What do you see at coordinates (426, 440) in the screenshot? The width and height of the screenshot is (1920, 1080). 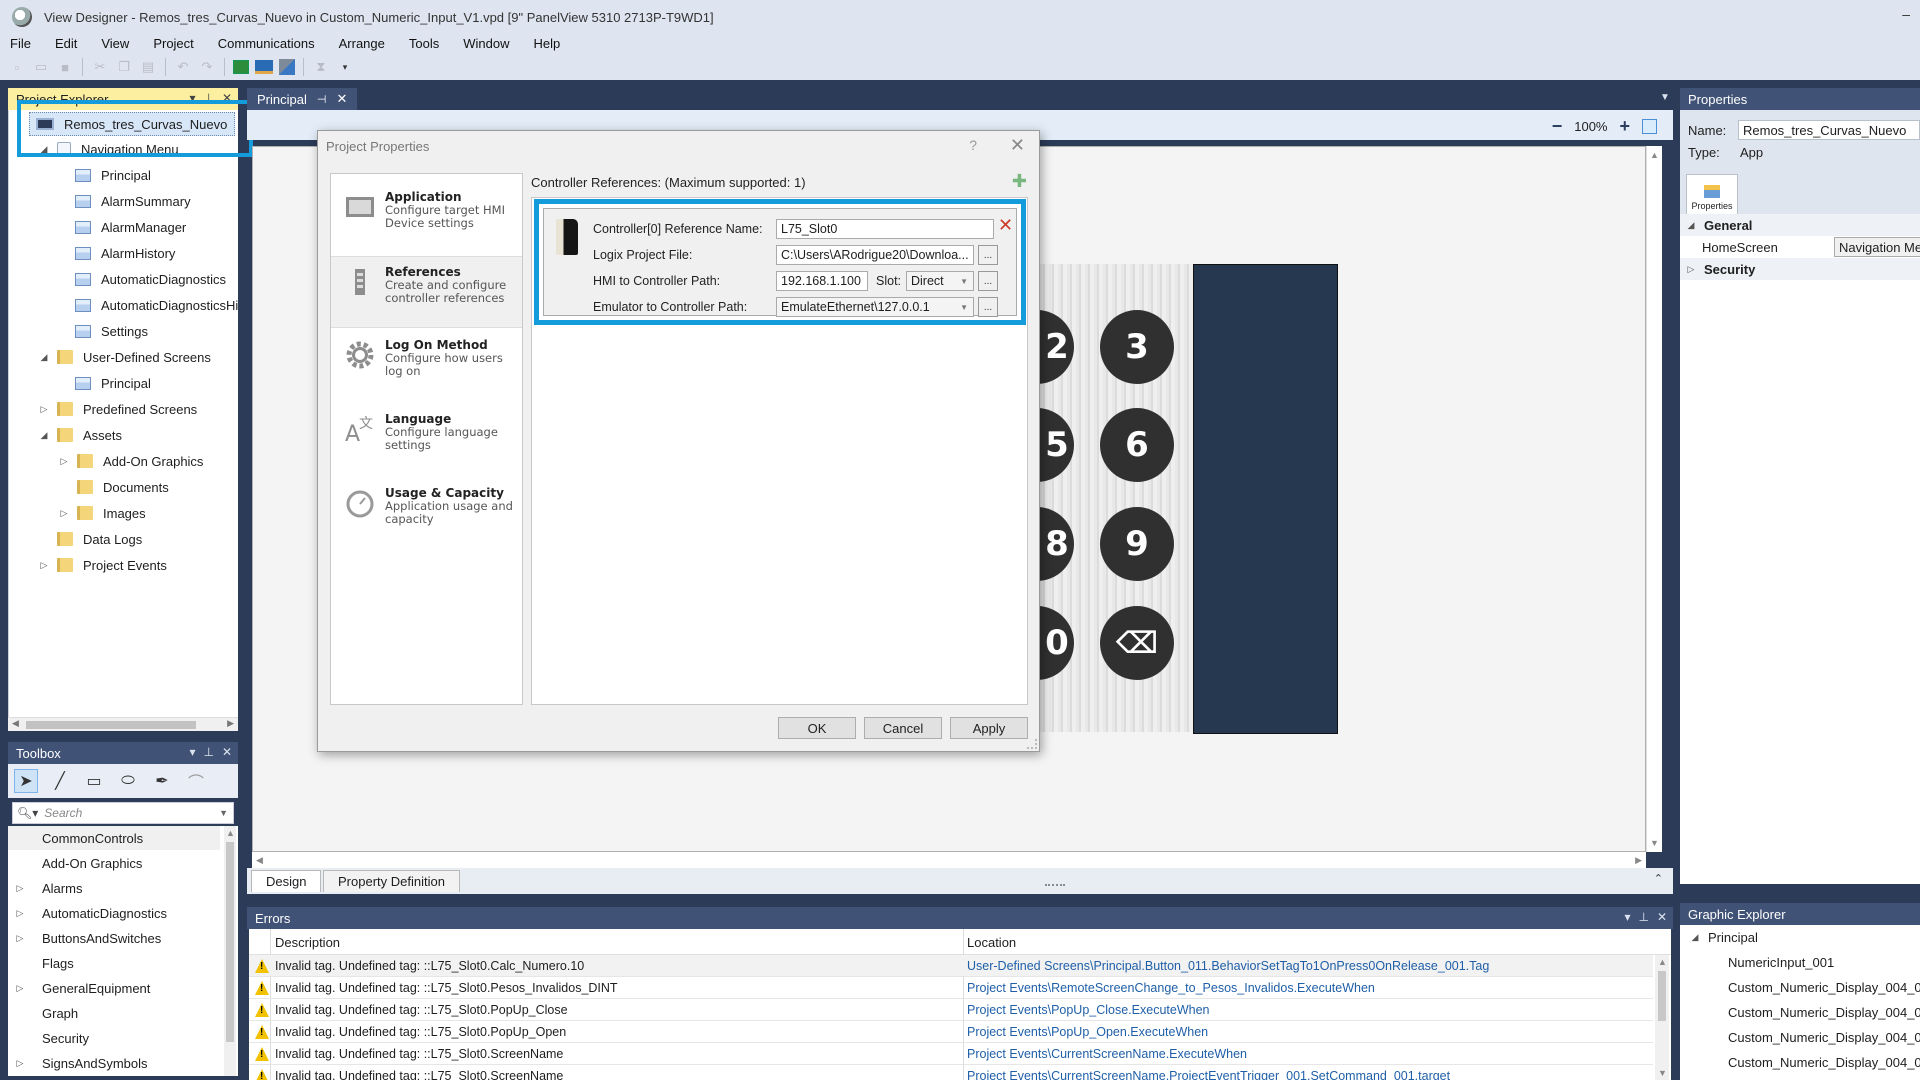 I see `nav-item-language: A文 Language Configure language settings` at bounding box center [426, 440].